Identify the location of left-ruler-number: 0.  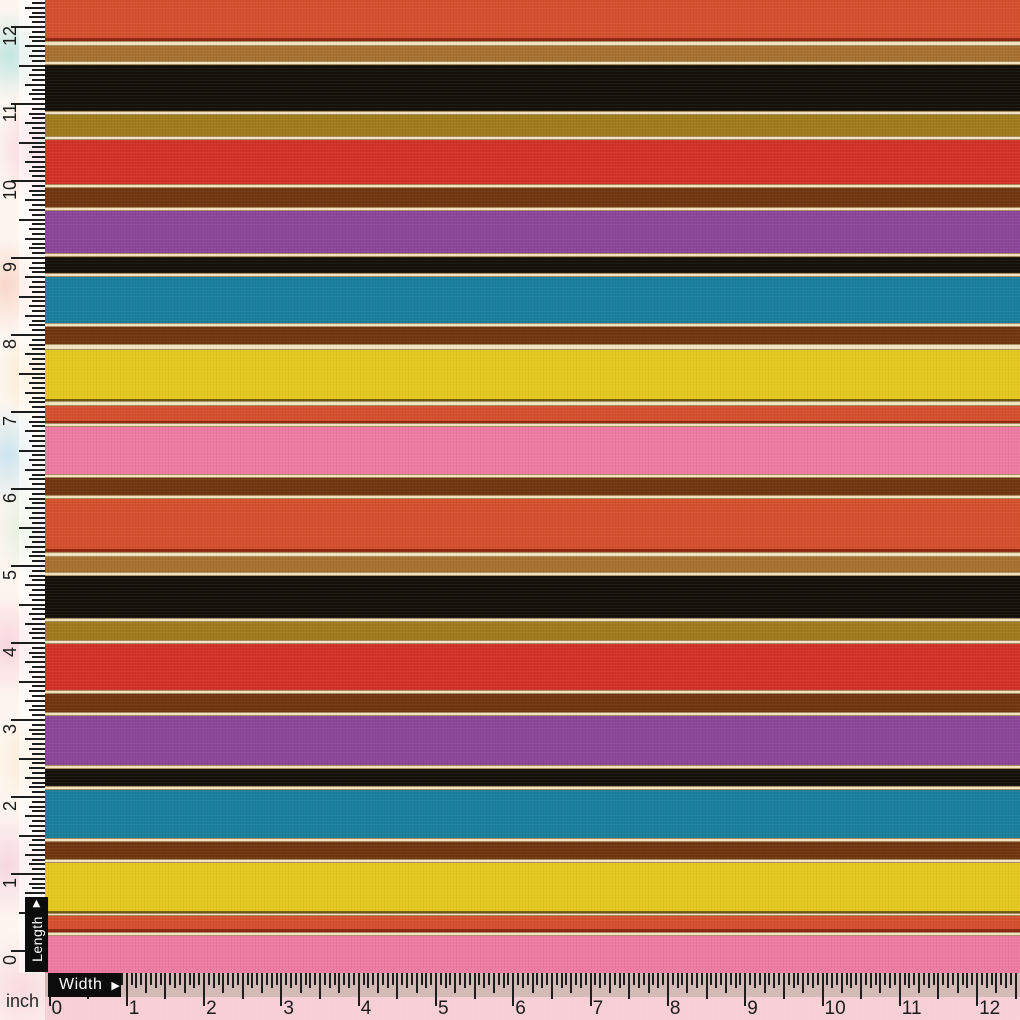
(10, 960).